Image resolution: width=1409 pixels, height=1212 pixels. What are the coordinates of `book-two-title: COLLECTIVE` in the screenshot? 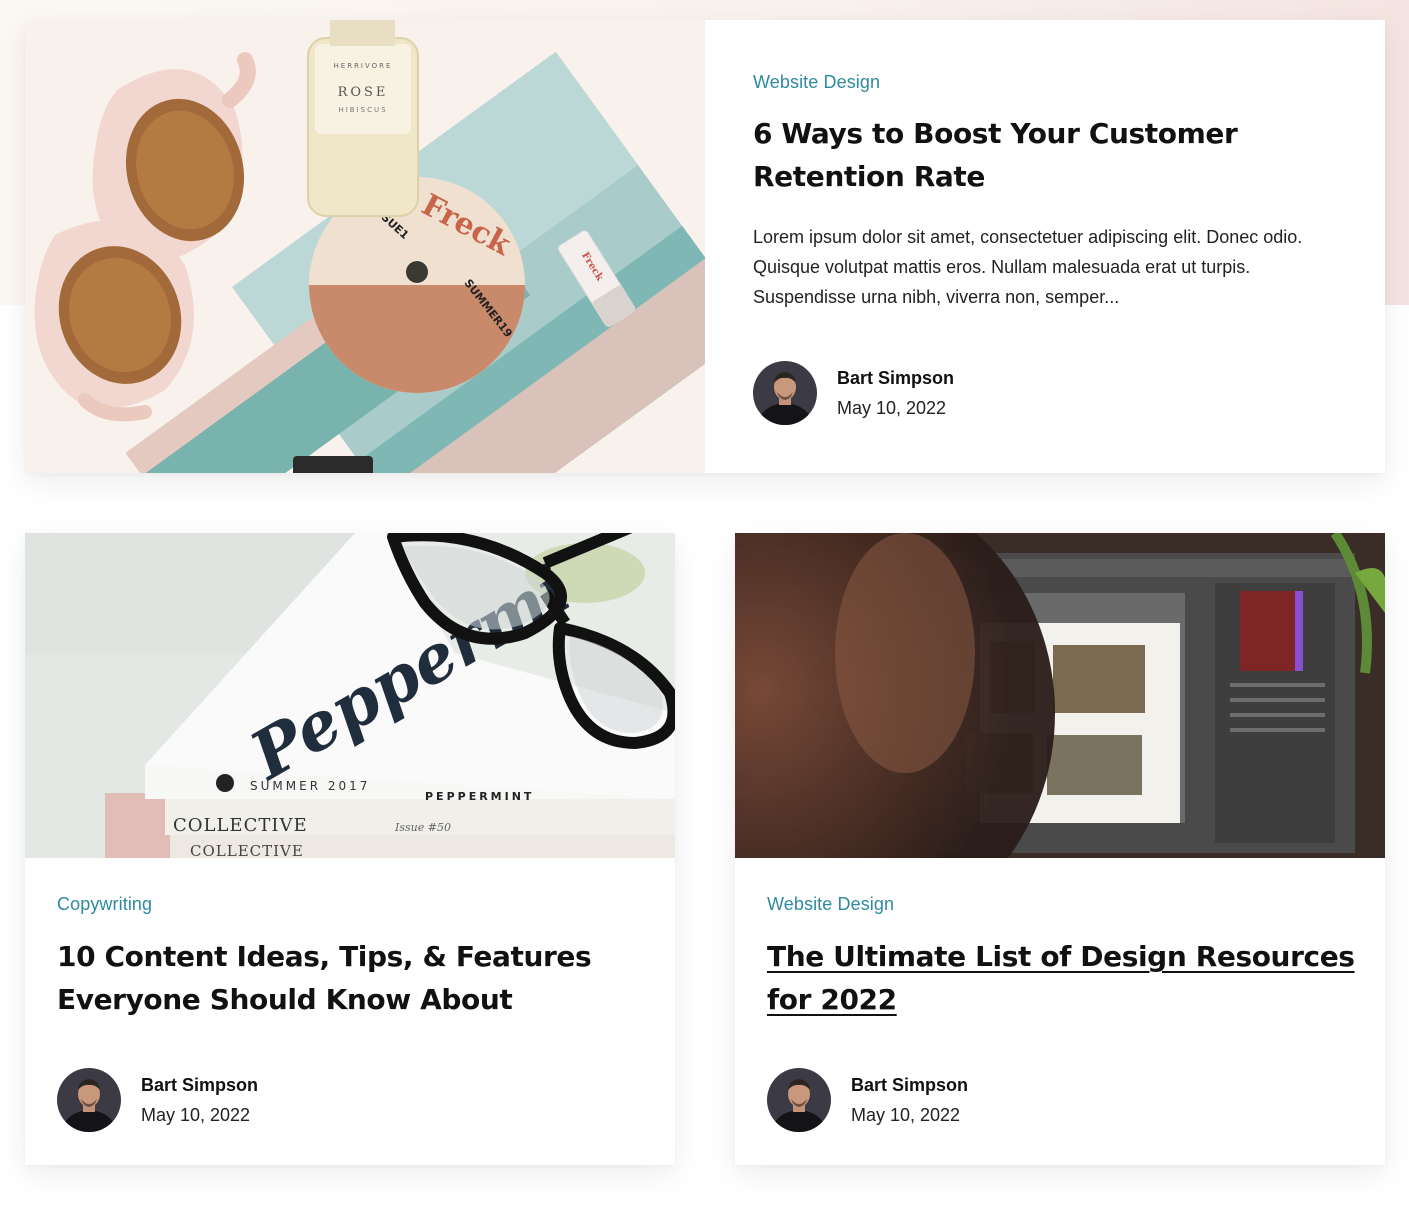 It's located at (240, 825).